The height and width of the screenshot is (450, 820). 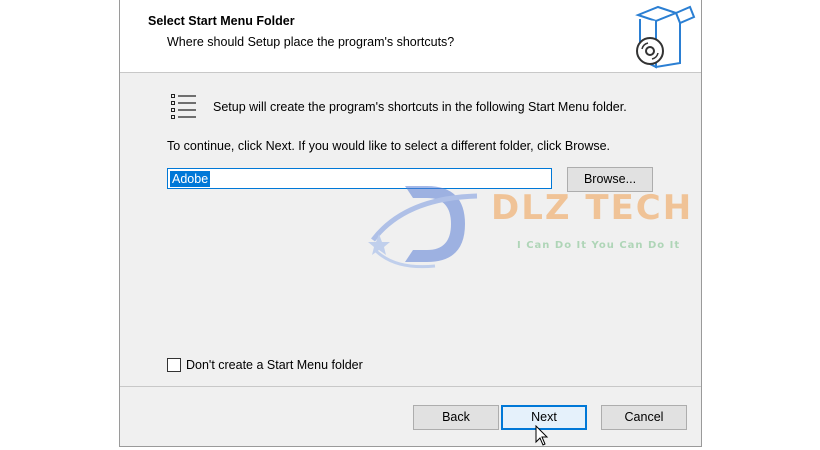 I want to click on dlz-tech-watermark: DLZ TECH I Can Do It You Can Do It, so click(x=530, y=225).